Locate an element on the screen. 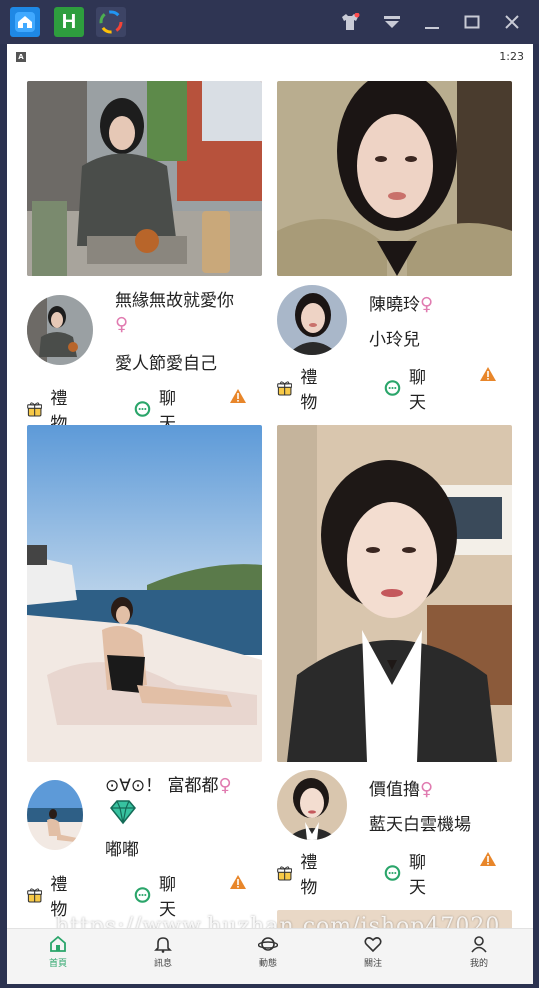 This screenshot has height=988, width=539. nav-item-messages: 訊息 is located at coordinates (163, 952).